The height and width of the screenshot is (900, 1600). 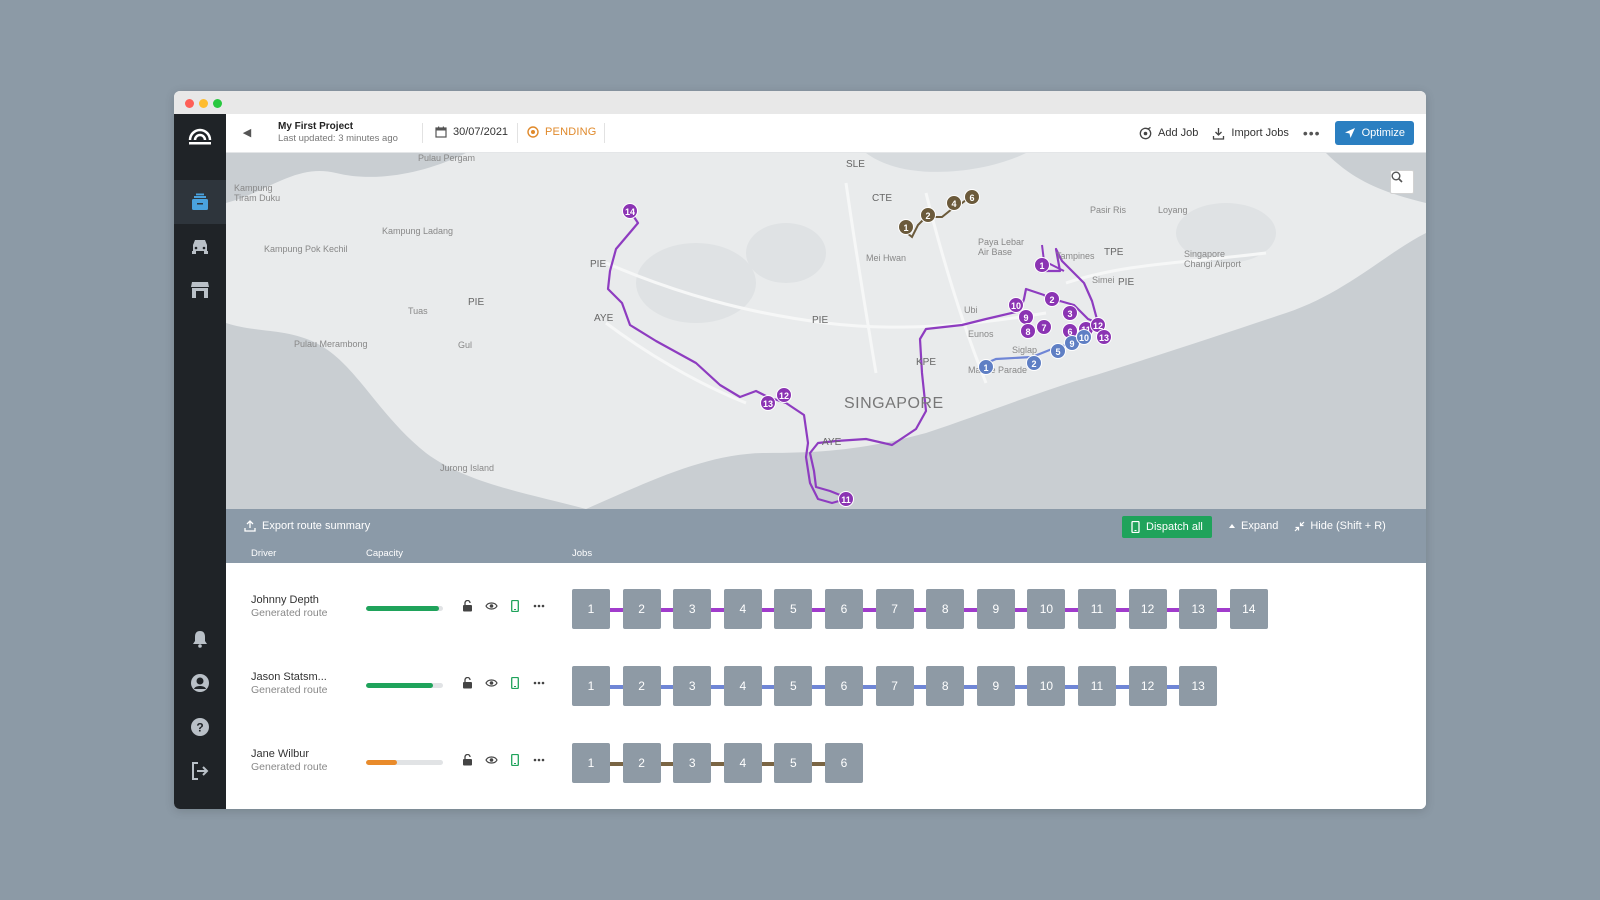 I want to click on vehicles-icon, so click(x=200, y=246).